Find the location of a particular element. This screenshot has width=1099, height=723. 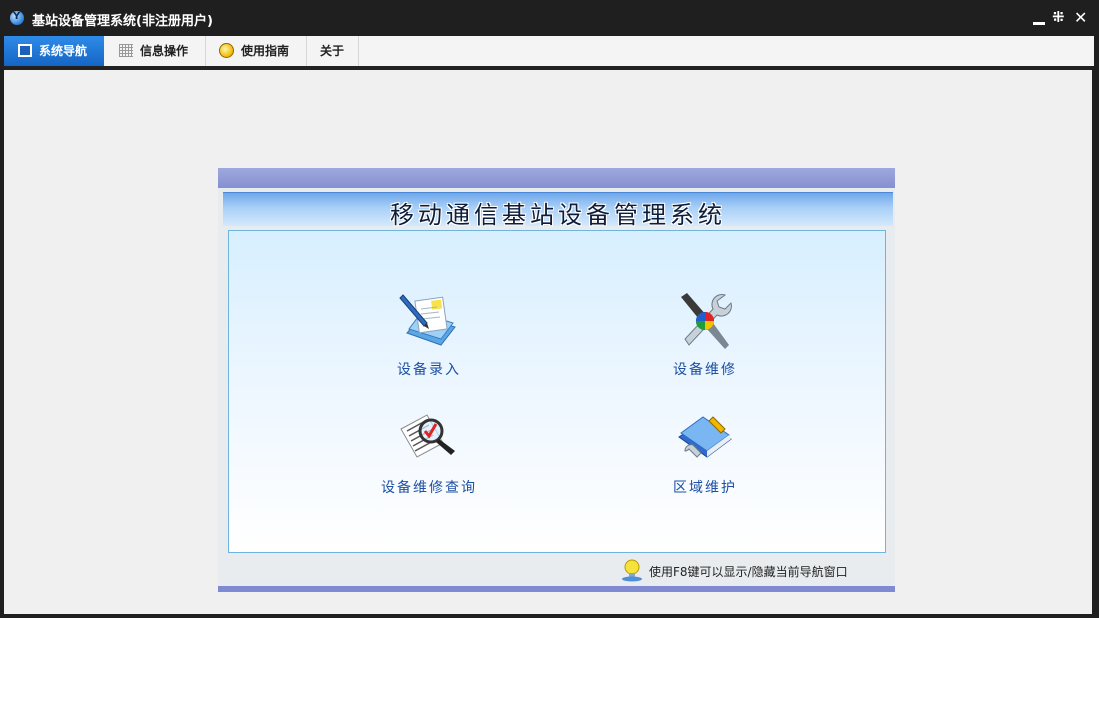

nav-item-label: 设备维修 is located at coordinates (705, 370).